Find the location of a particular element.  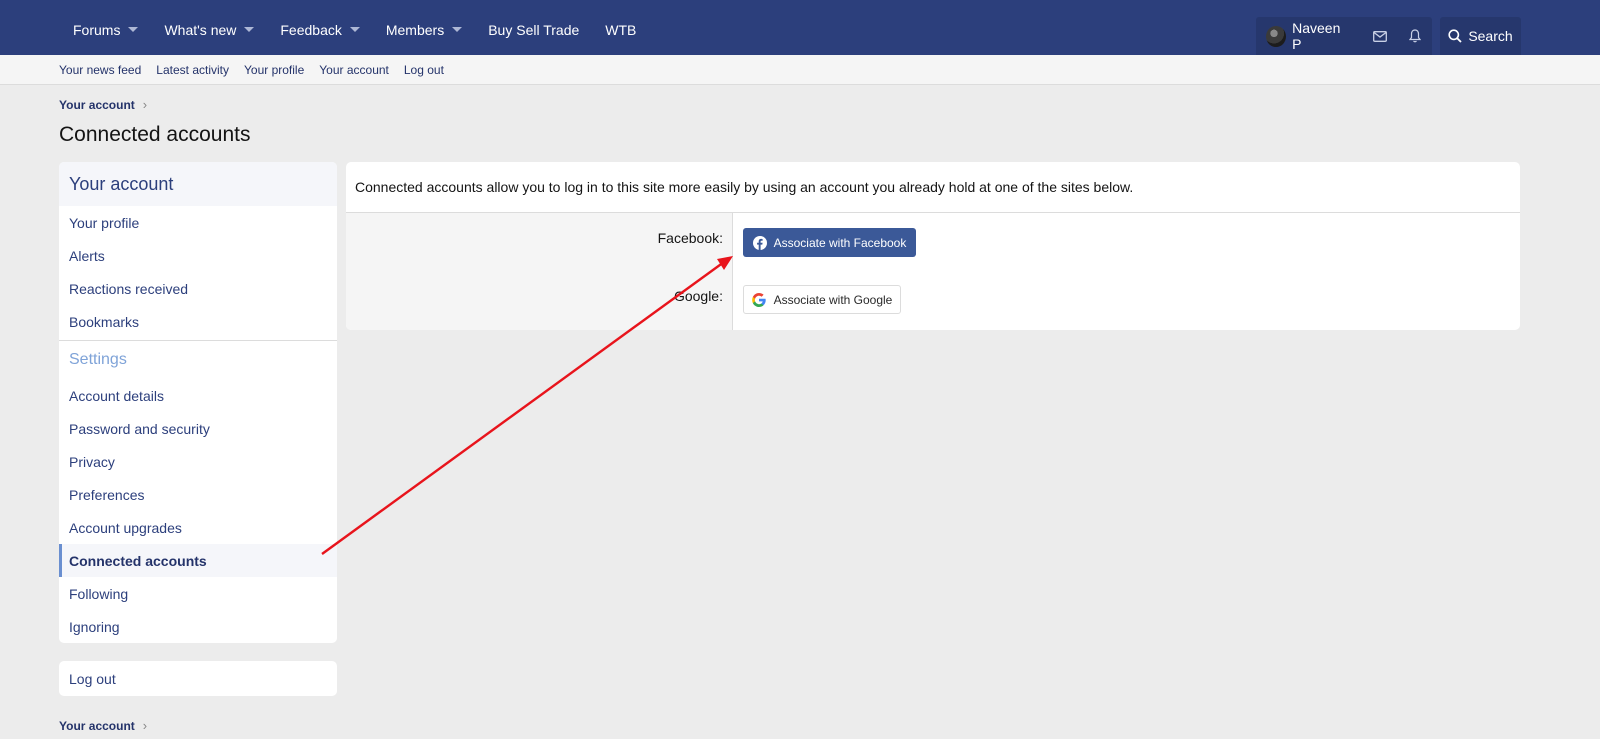

footer-breadcrumb: Your account › is located at coordinates (103, 725).